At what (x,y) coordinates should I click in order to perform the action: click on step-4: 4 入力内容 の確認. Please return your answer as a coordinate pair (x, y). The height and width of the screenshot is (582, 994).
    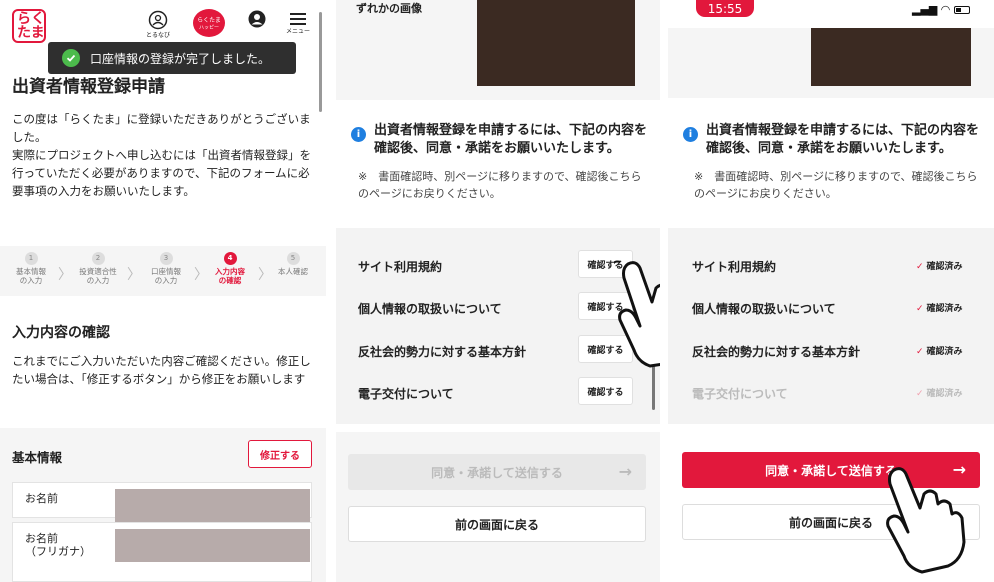
    Looking at the image, I should click on (230, 268).